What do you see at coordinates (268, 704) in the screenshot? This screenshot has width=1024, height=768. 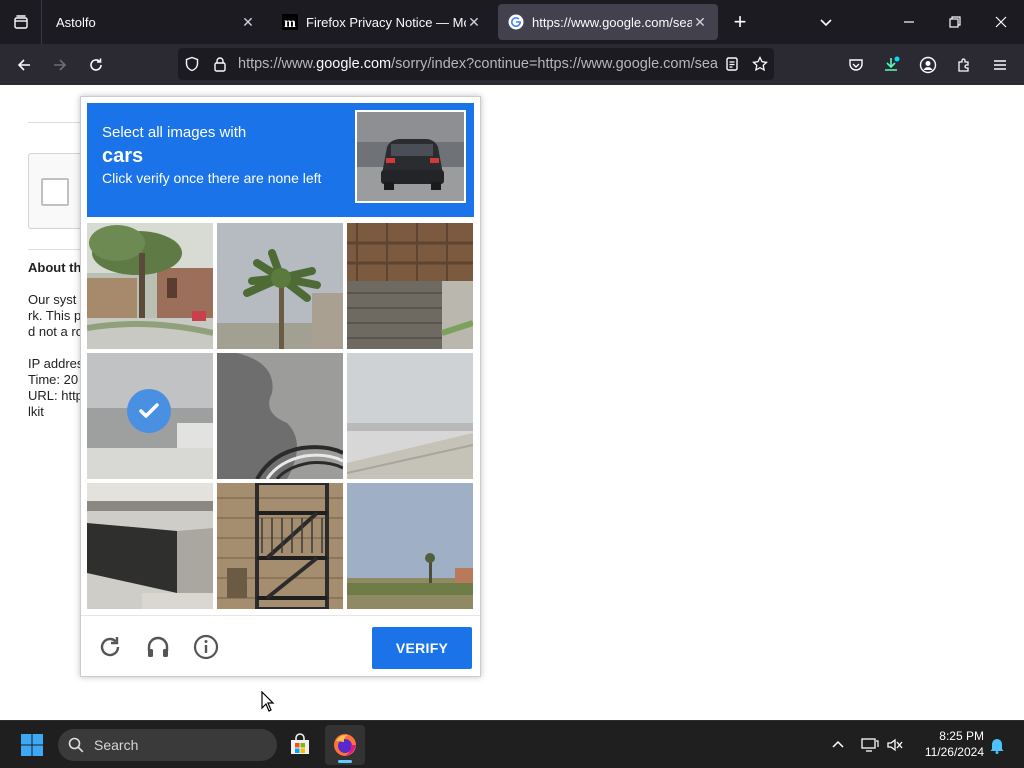 I see `mouse-cursor-icon` at bounding box center [268, 704].